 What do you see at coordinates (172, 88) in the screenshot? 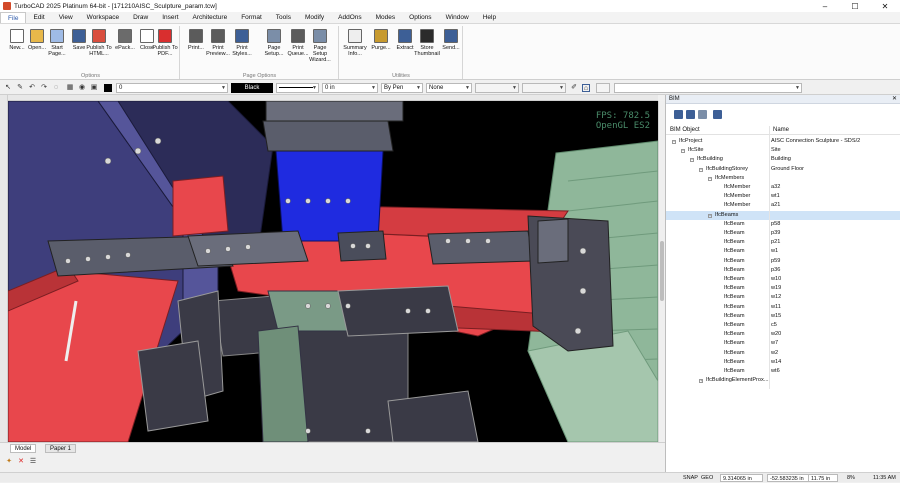
I see `layer-select: 0 ▼` at bounding box center [172, 88].